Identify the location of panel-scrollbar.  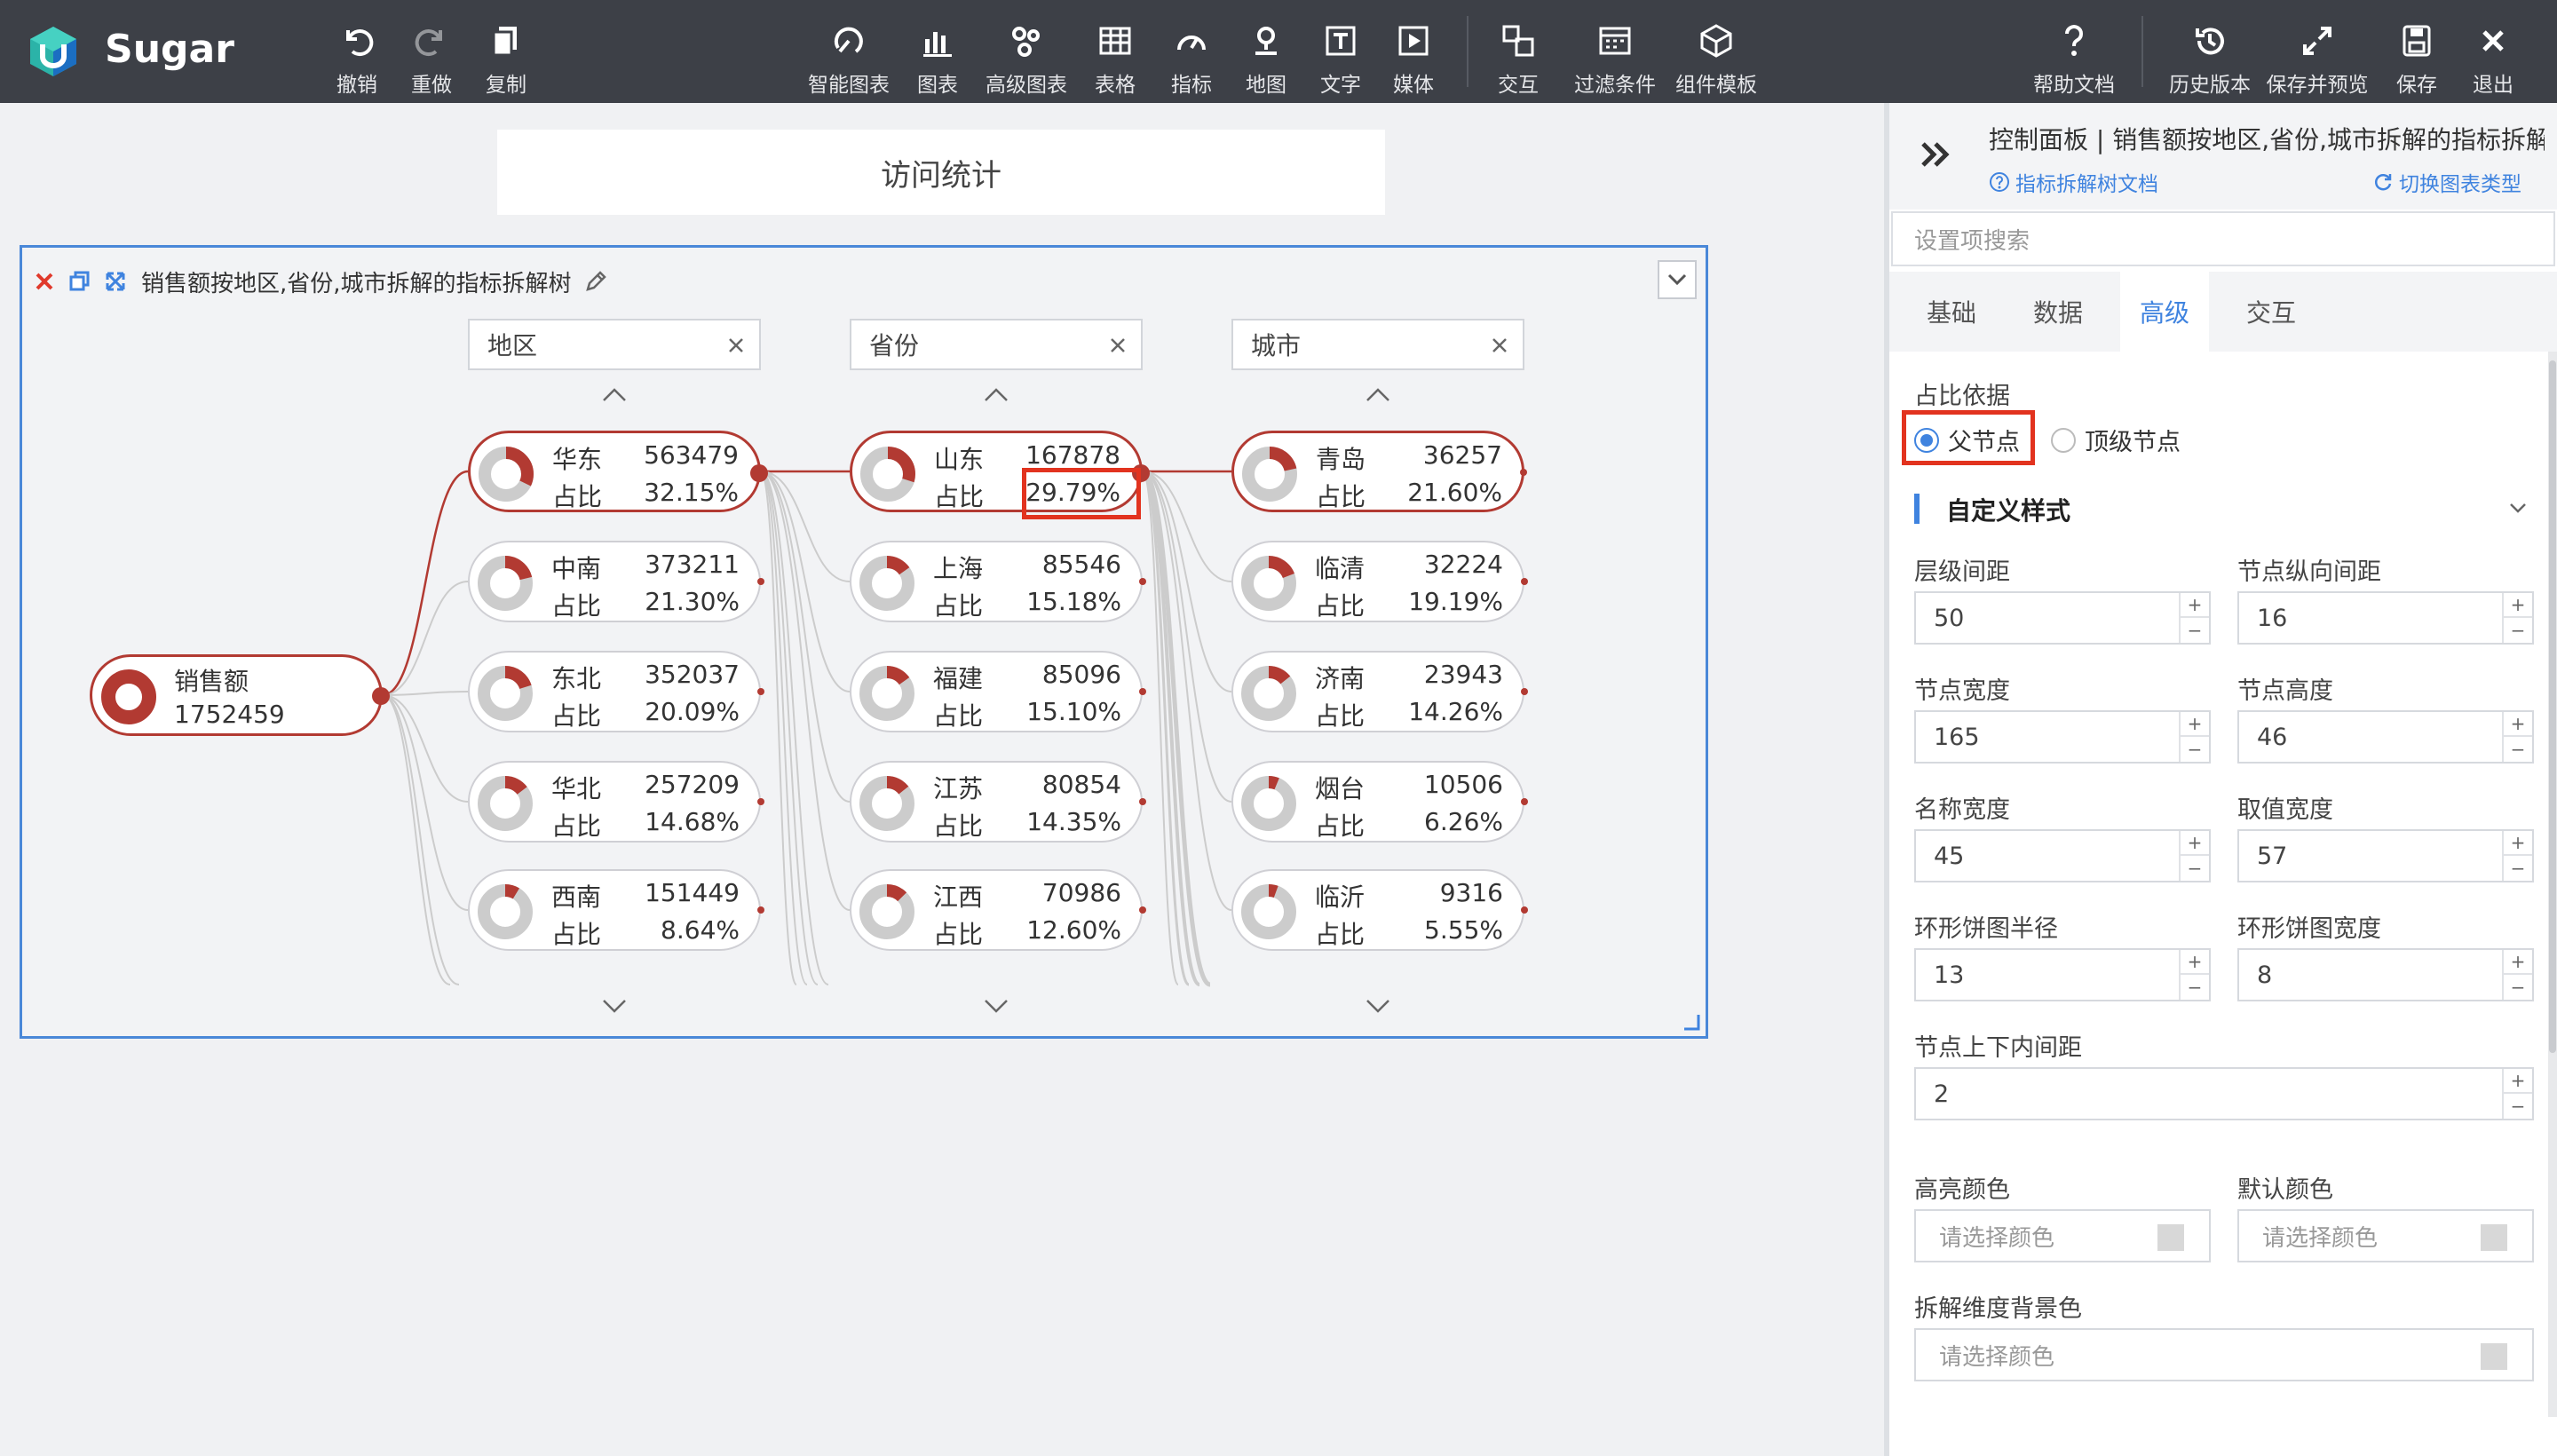
(2552, 884).